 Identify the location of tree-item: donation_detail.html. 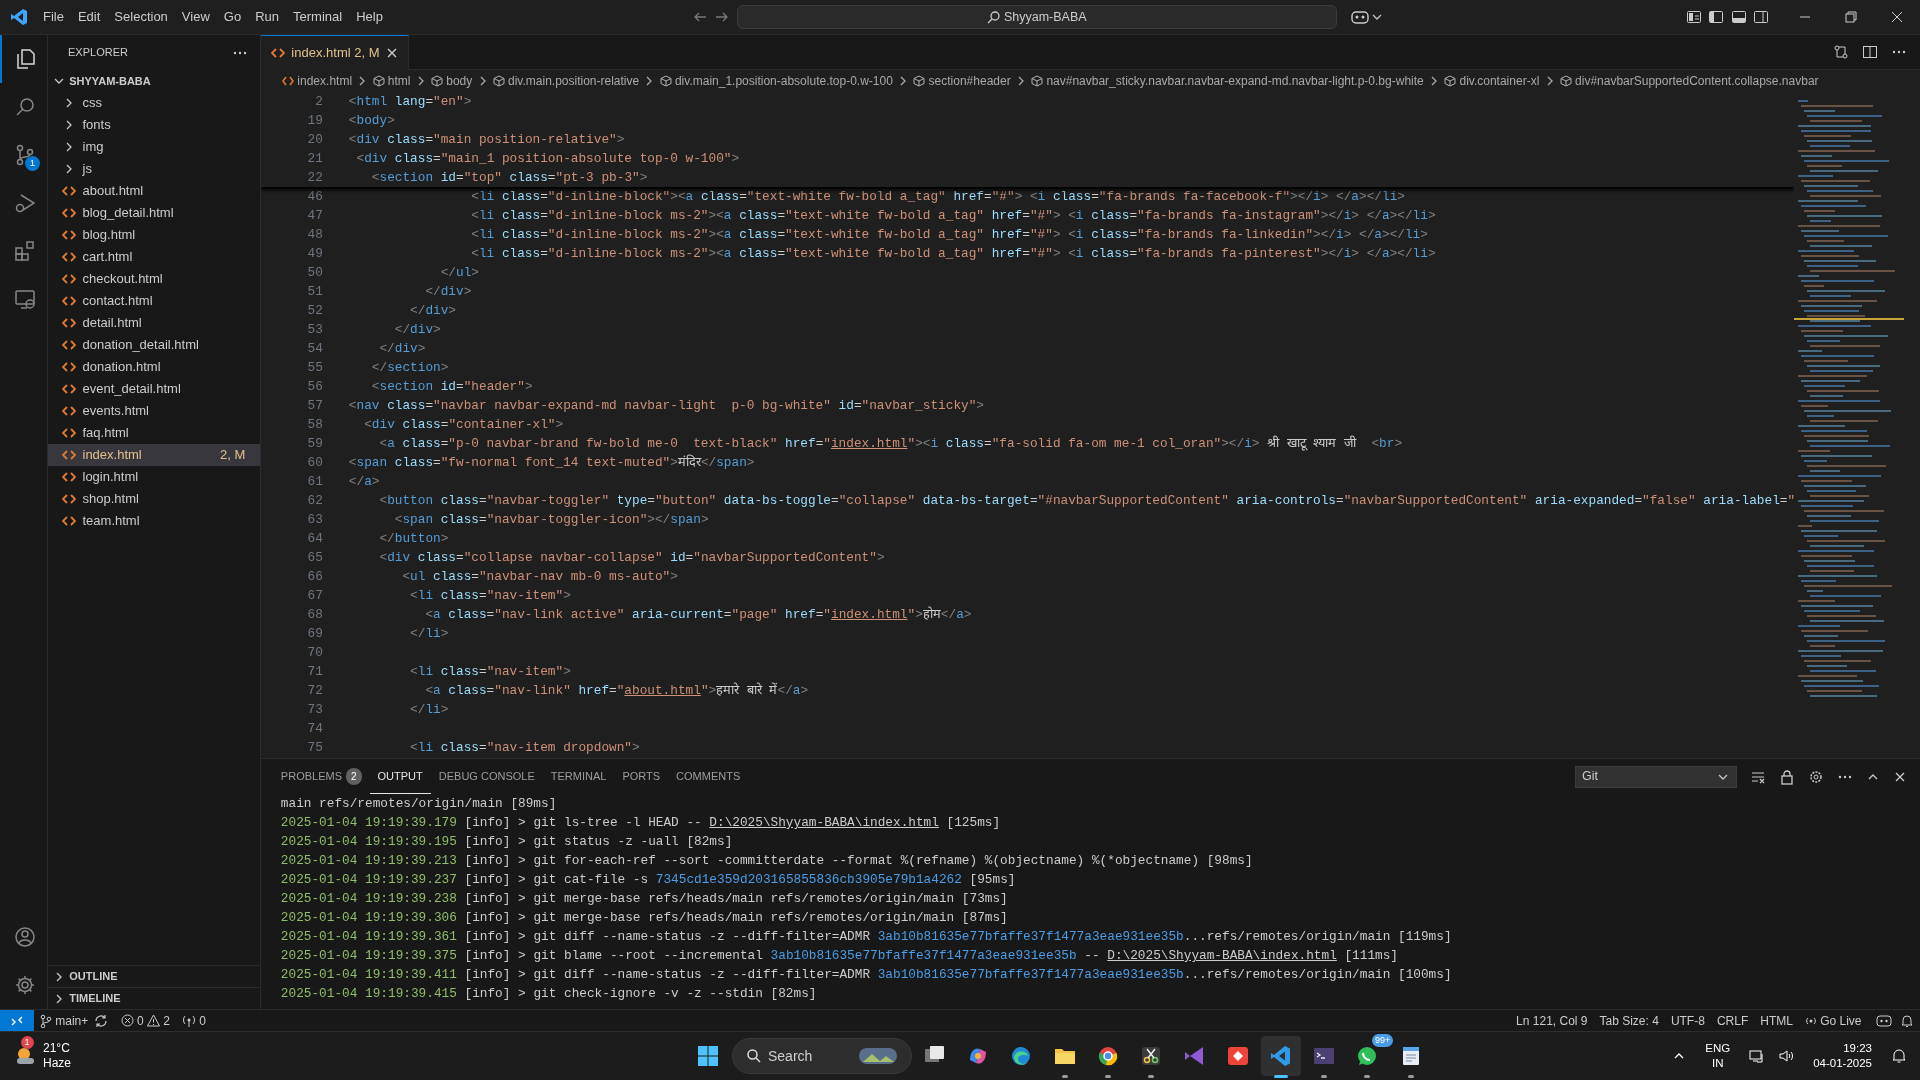
(154, 345).